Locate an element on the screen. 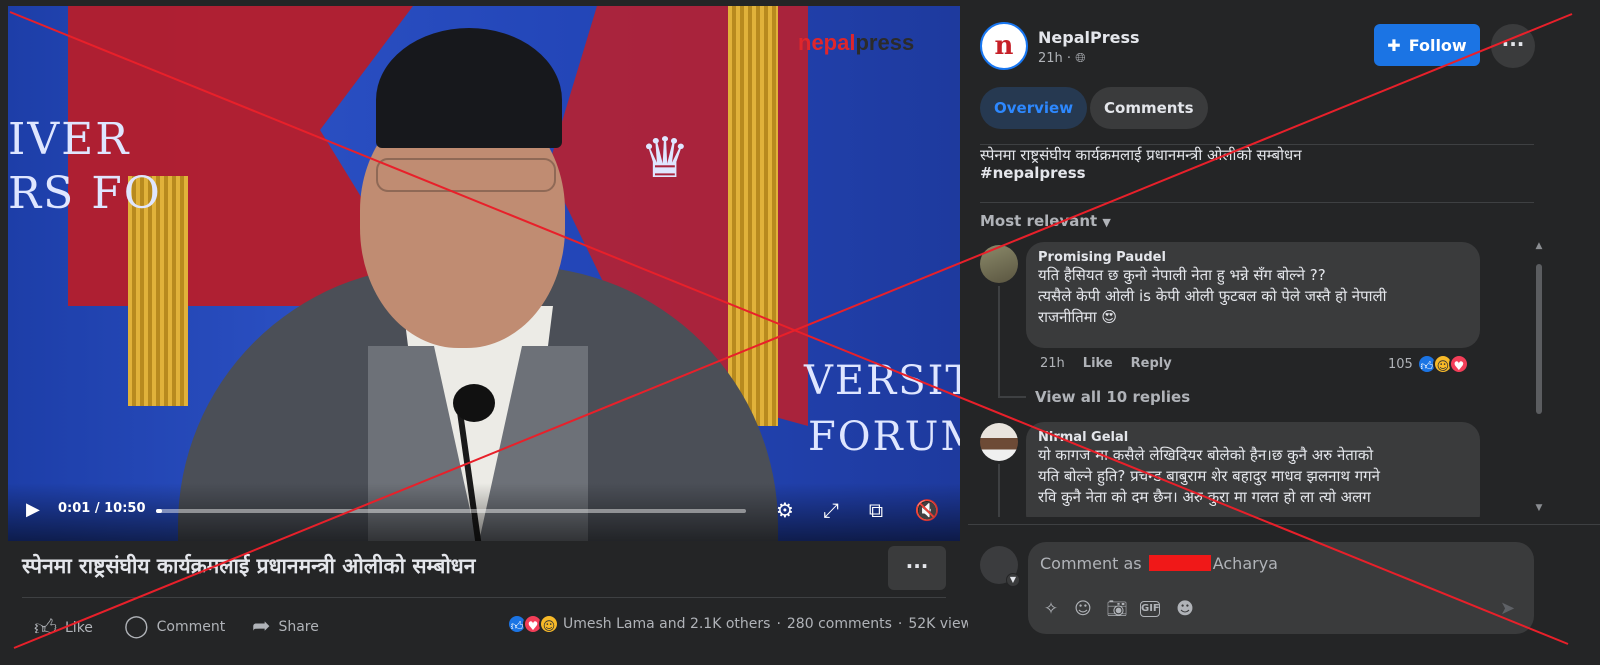 This screenshot has height=665, width=1600. comment-bubble-icon: ◯ is located at coordinates (136, 626).